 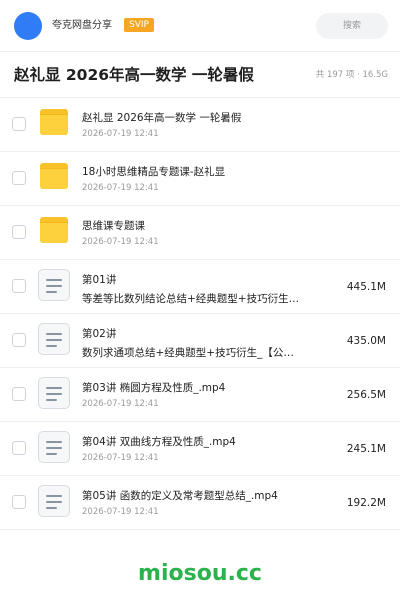 I want to click on list-item: 第02讲 数列求通项总结+经典题型+技巧衍生_【公… 435.0M, so click(x=200, y=341).